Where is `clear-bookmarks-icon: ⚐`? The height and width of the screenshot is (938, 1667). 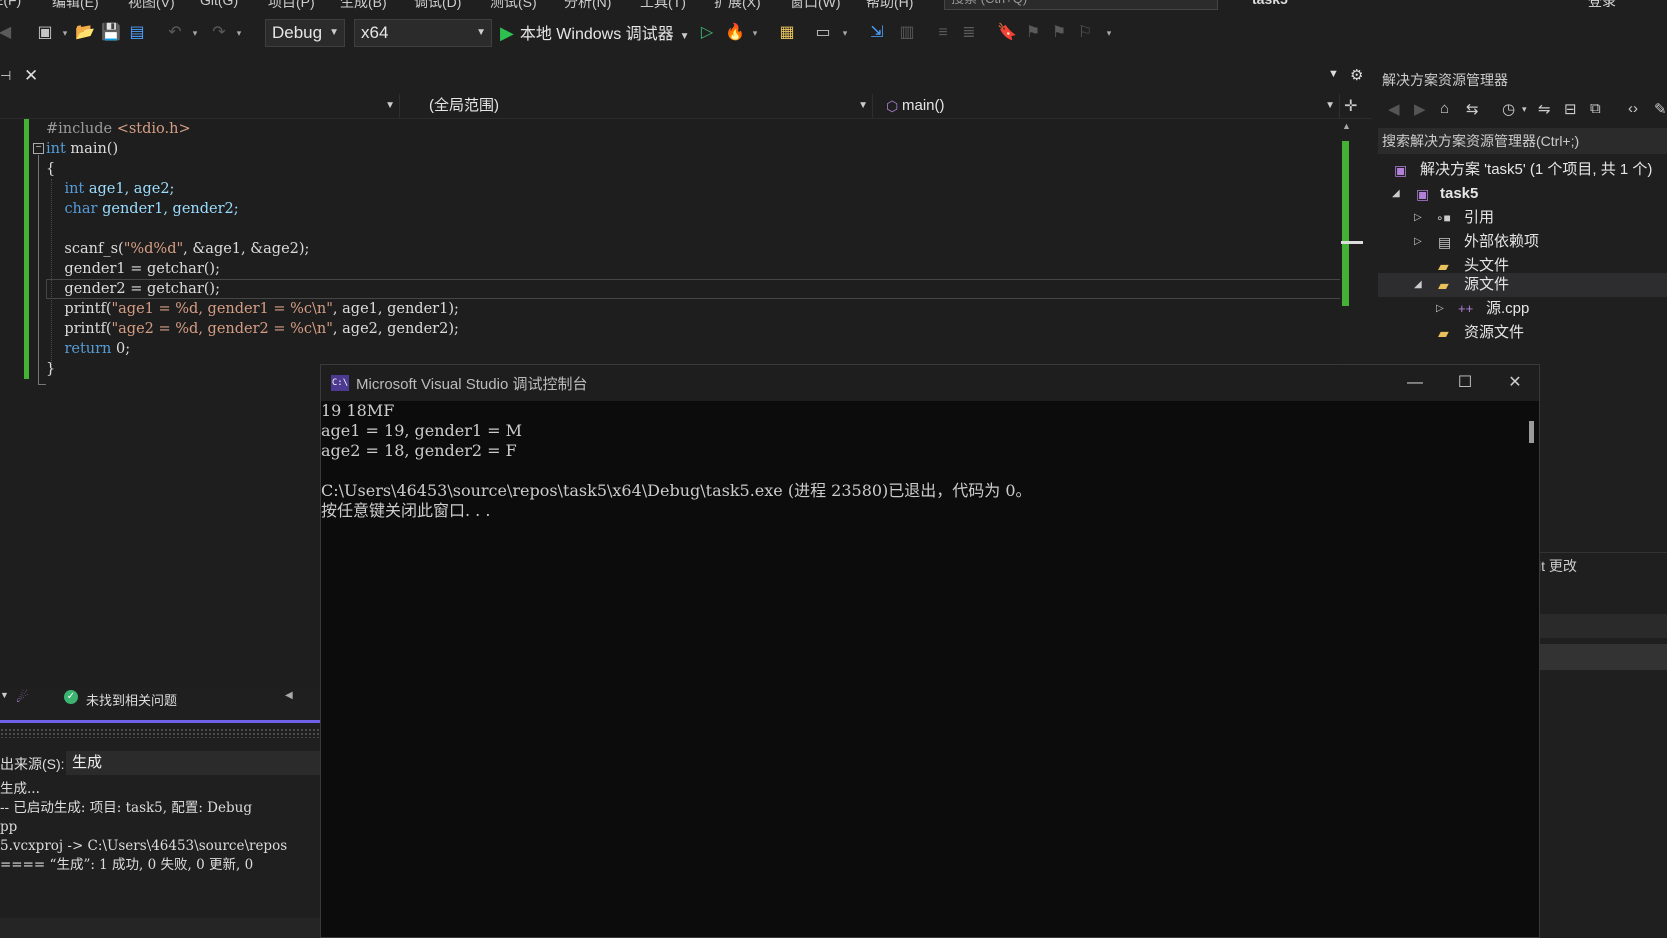
clear-bookmarks-icon: ⚐ is located at coordinates (1085, 33).